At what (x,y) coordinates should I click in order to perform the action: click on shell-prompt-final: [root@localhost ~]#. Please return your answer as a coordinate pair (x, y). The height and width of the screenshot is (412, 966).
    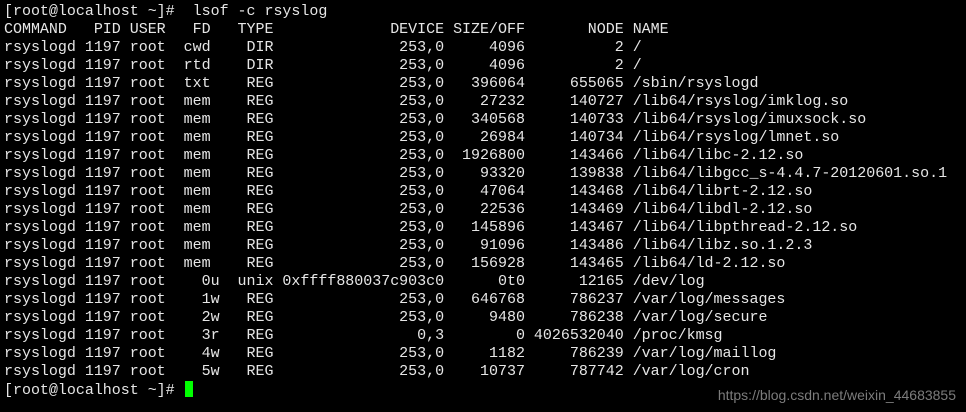
    Looking at the image, I should click on (94, 390).